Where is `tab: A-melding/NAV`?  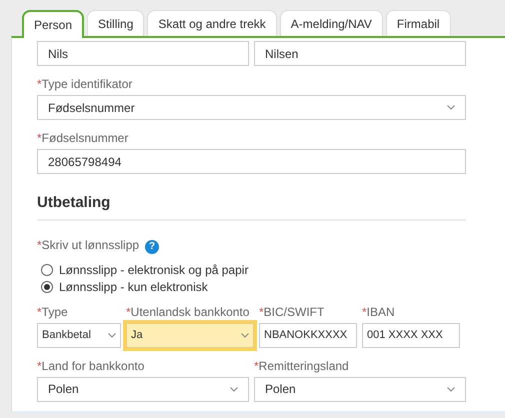 tab: A-melding/NAV is located at coordinates (331, 23).